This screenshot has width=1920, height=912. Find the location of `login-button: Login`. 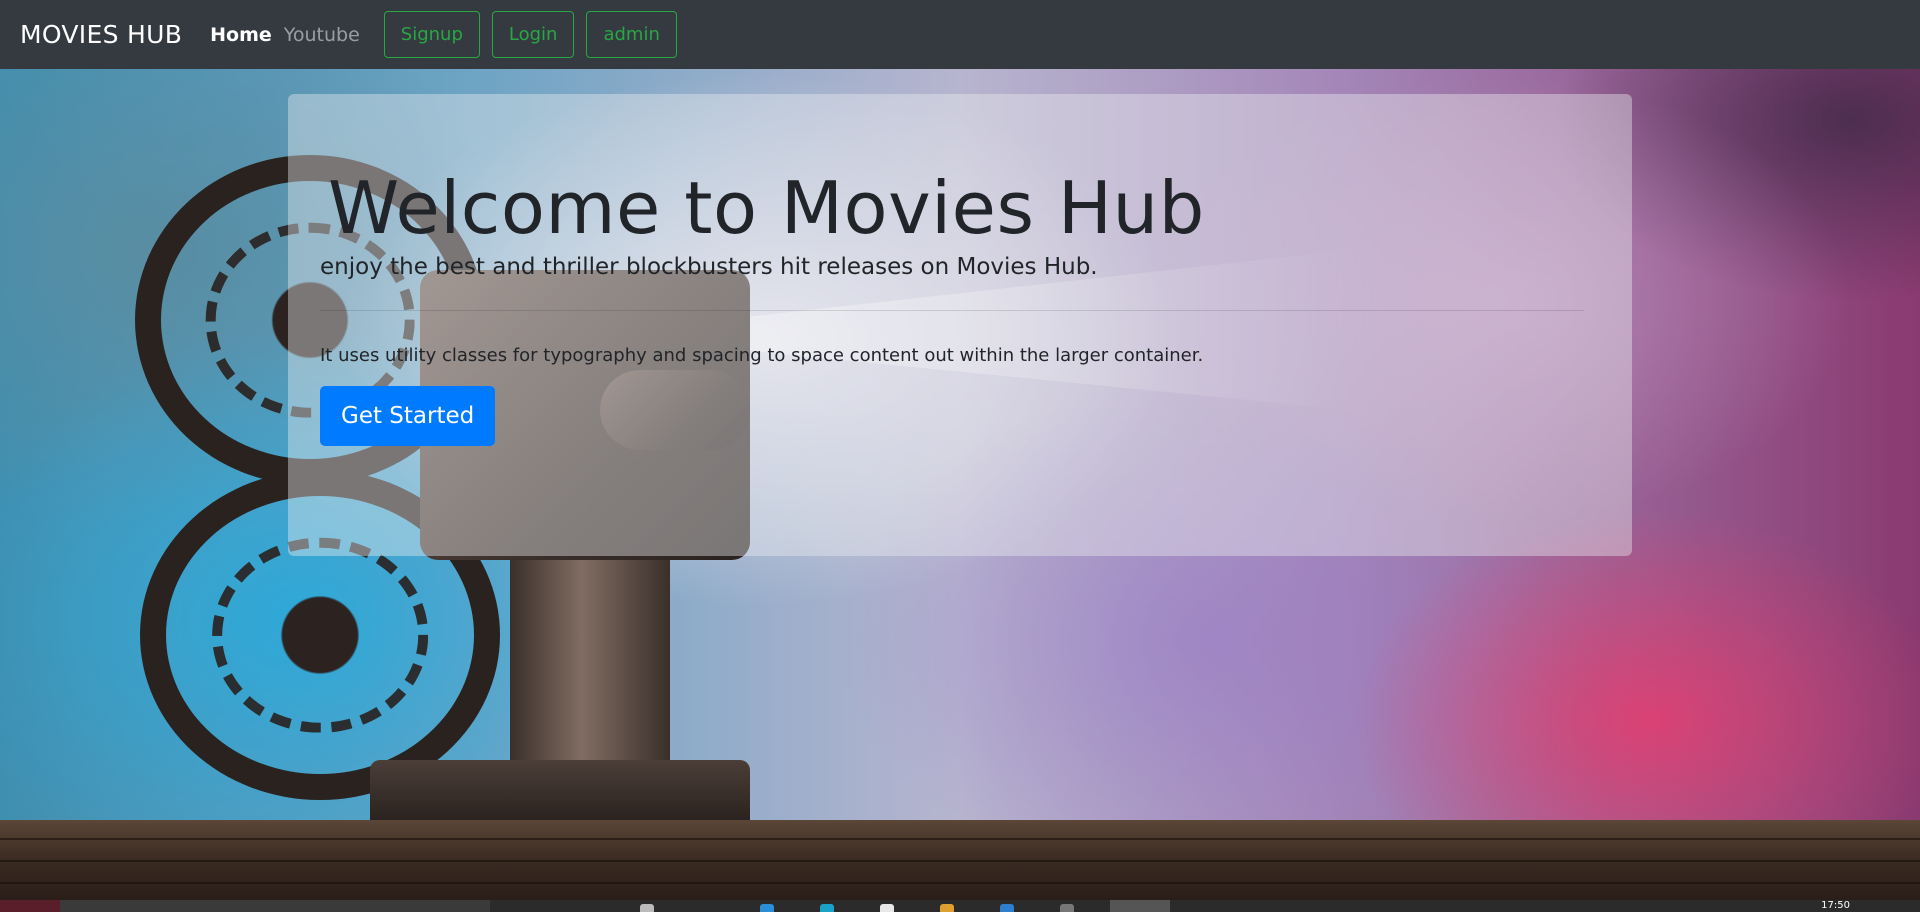

login-button: Login is located at coordinates (533, 34).